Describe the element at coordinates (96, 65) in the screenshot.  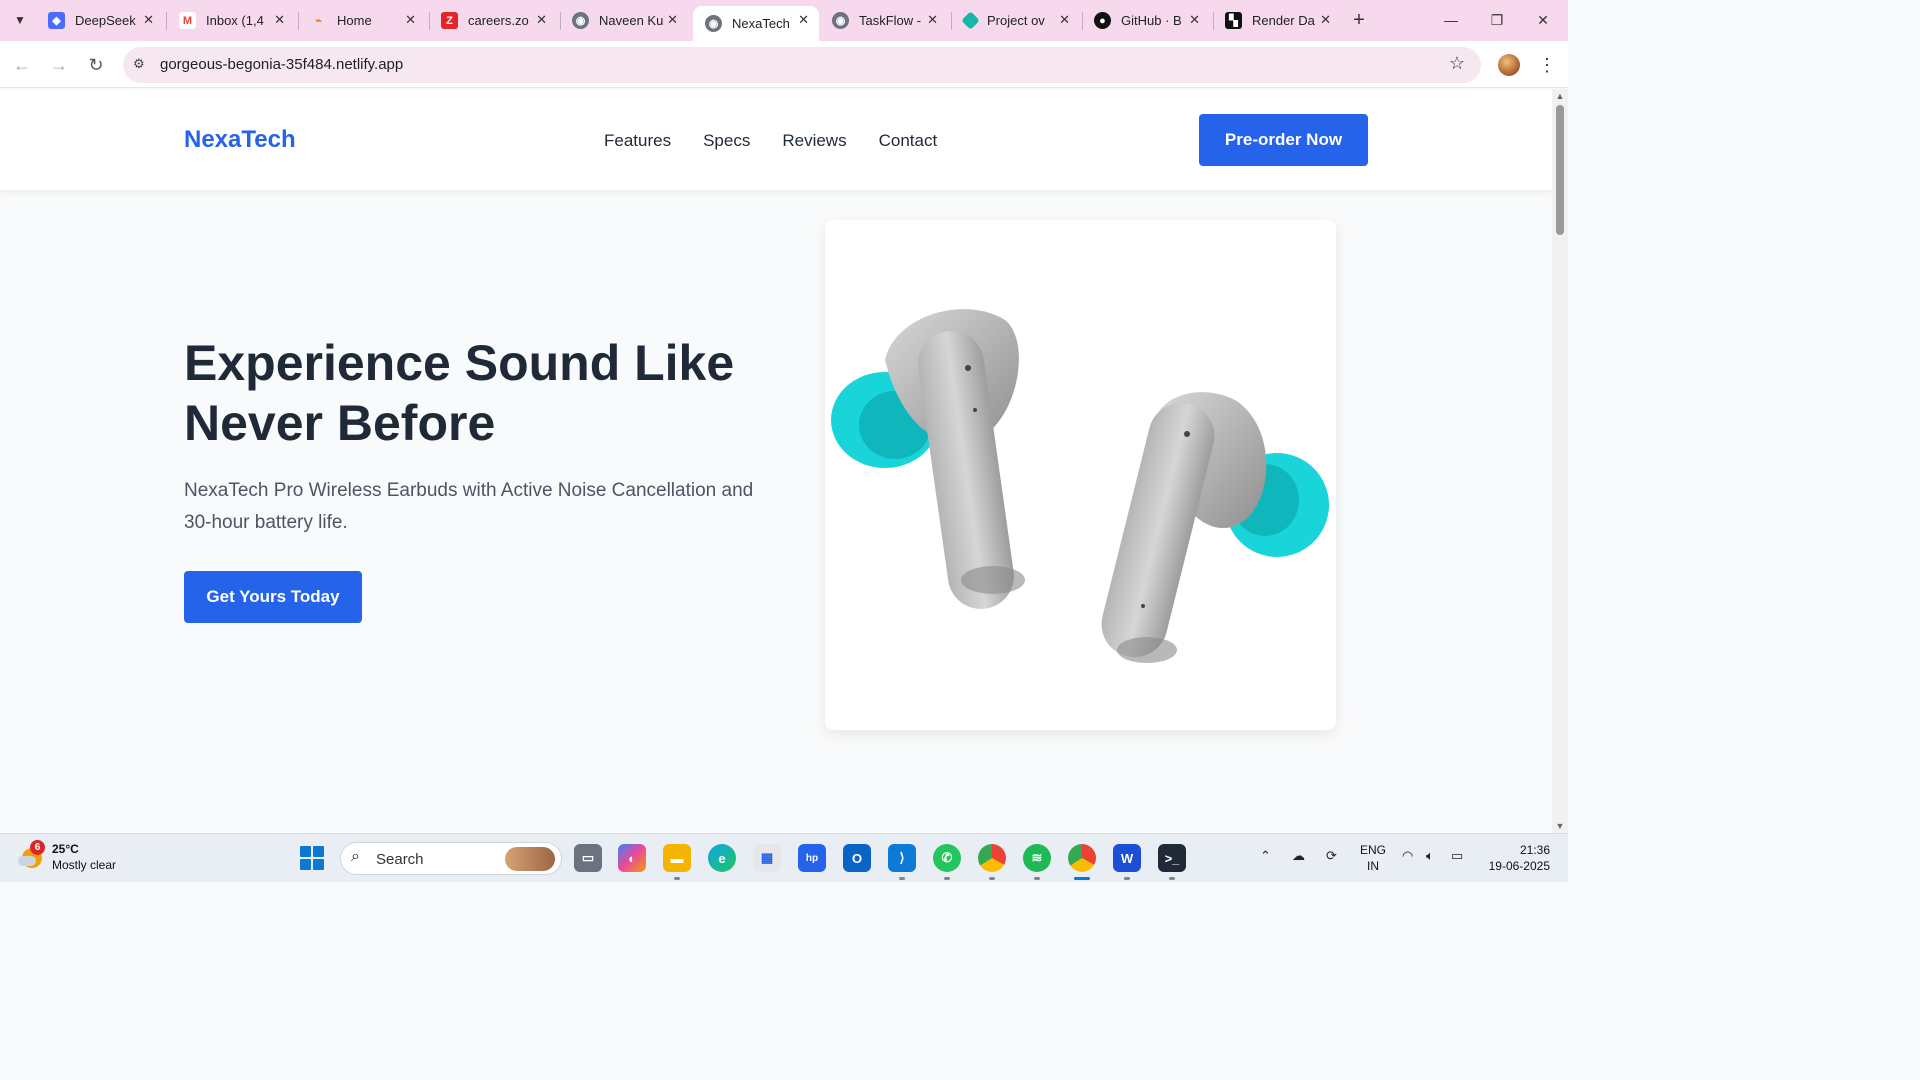
I see `reload-icon: ↻` at that location.